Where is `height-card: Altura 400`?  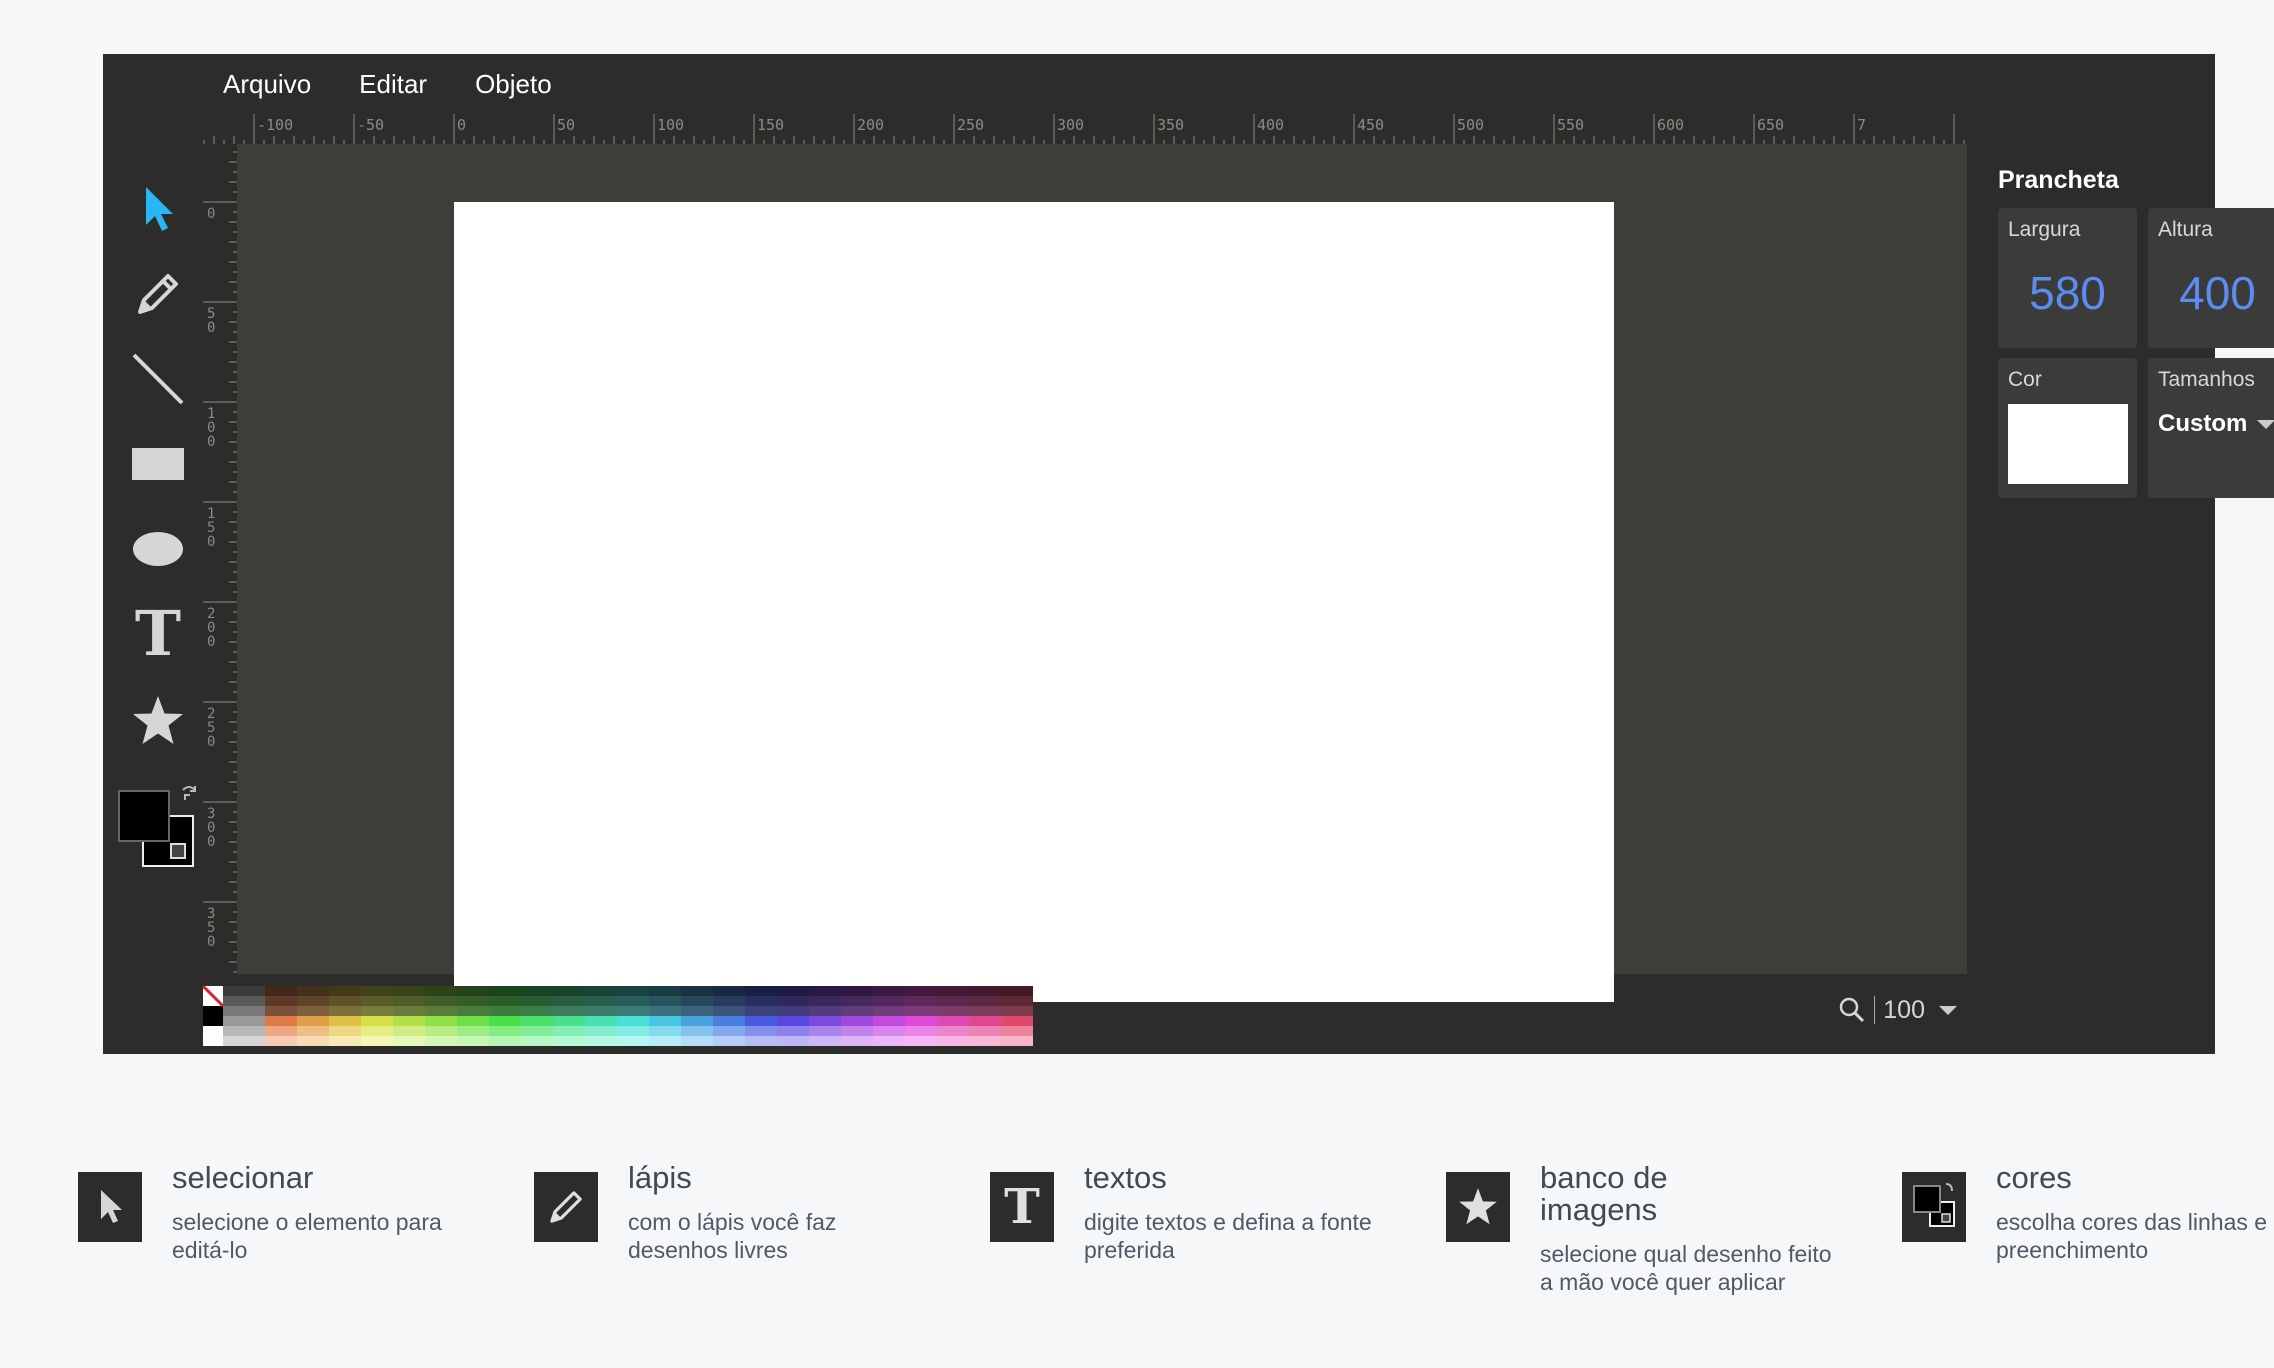 height-card: Altura 400 is located at coordinates (2211, 278).